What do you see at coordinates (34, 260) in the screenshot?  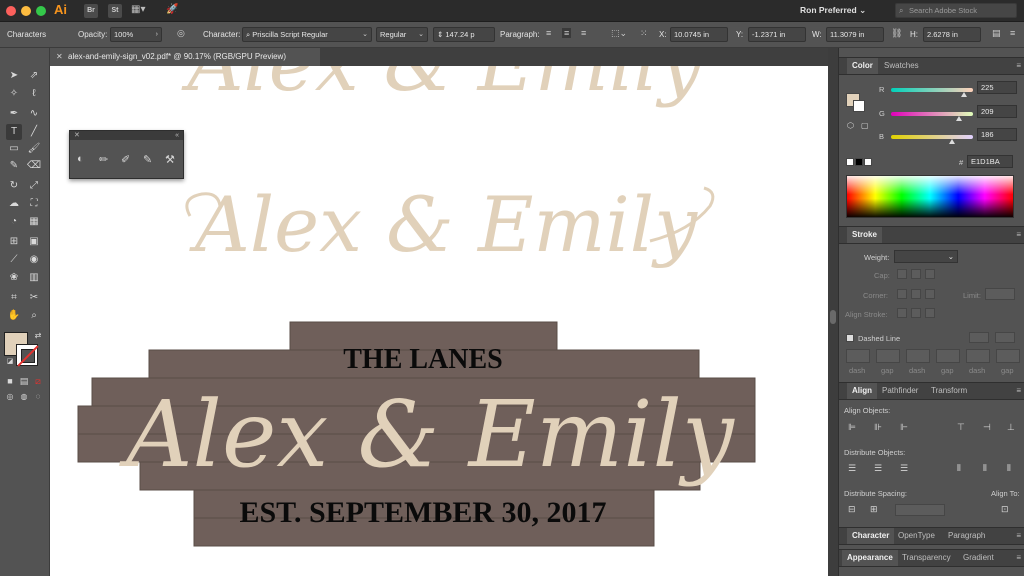 I see `blend-tool-icon: ◉` at bounding box center [34, 260].